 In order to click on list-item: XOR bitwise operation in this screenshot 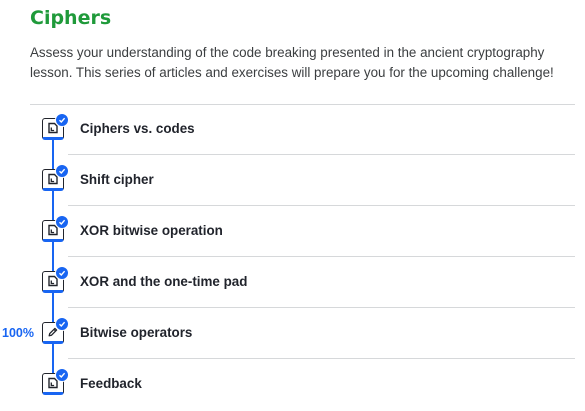, I will do `click(292, 231)`.